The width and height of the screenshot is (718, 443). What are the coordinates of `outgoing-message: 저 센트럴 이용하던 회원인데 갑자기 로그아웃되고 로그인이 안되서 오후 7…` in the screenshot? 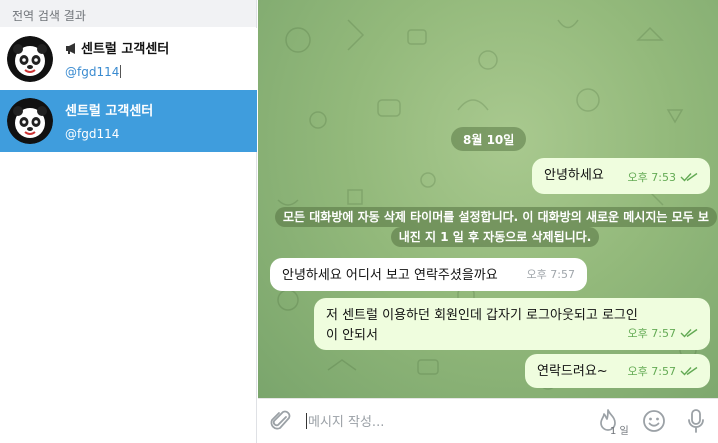 It's located at (512, 324).